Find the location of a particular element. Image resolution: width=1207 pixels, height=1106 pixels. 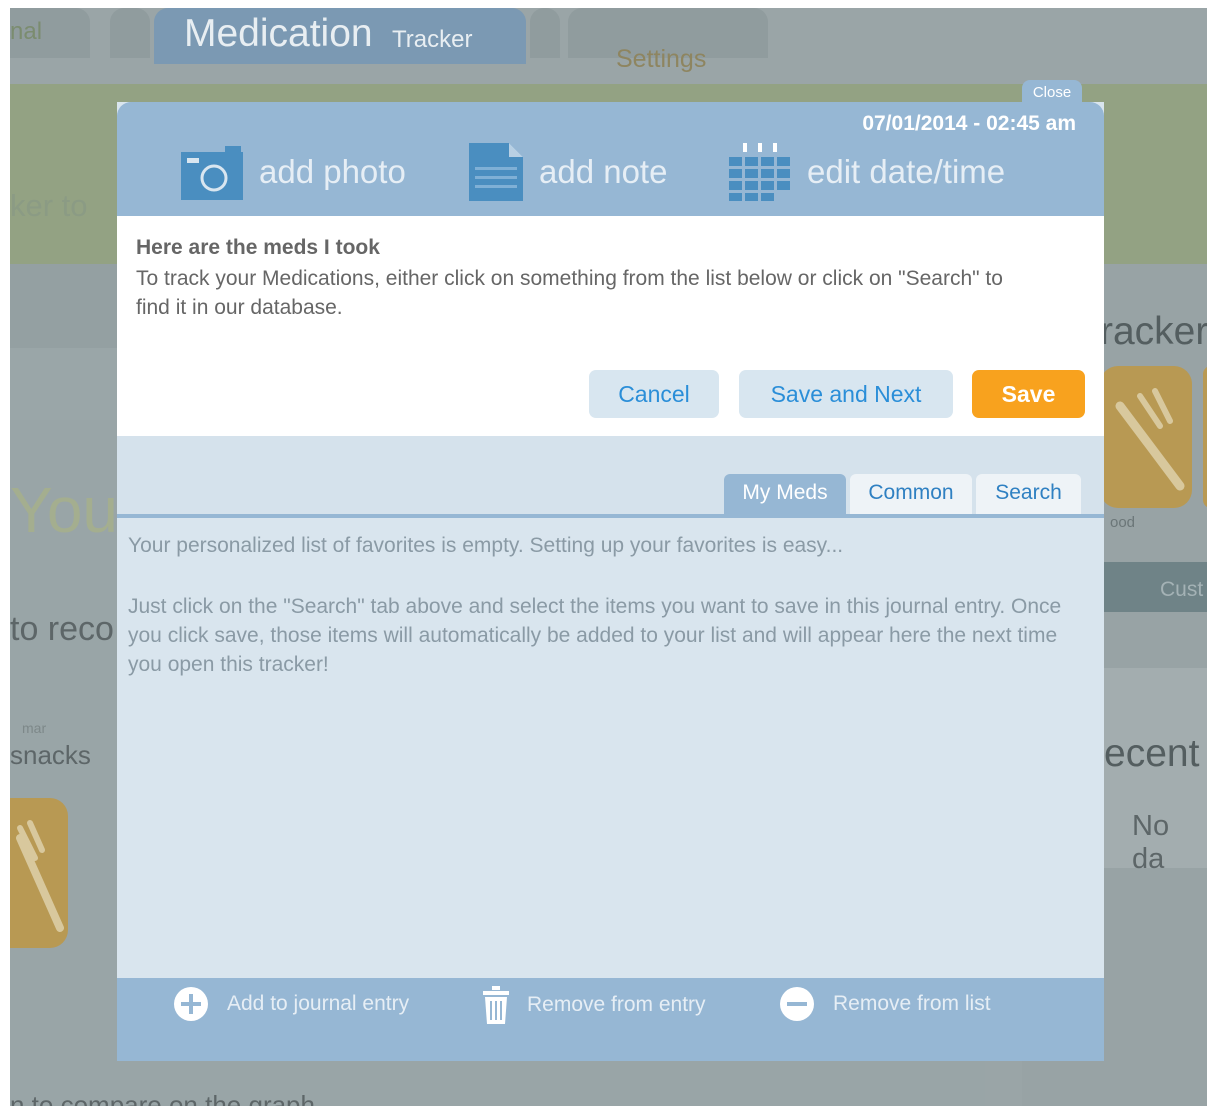

tab-bar: My Meds Common Search is located at coordinates (610, 476).